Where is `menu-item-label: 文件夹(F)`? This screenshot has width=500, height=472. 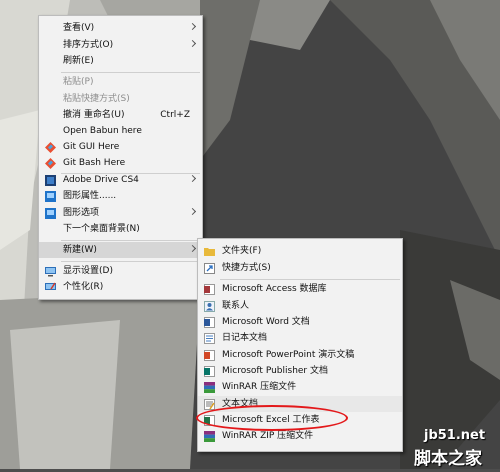 menu-item-label: 文件夹(F) is located at coordinates (242, 251).